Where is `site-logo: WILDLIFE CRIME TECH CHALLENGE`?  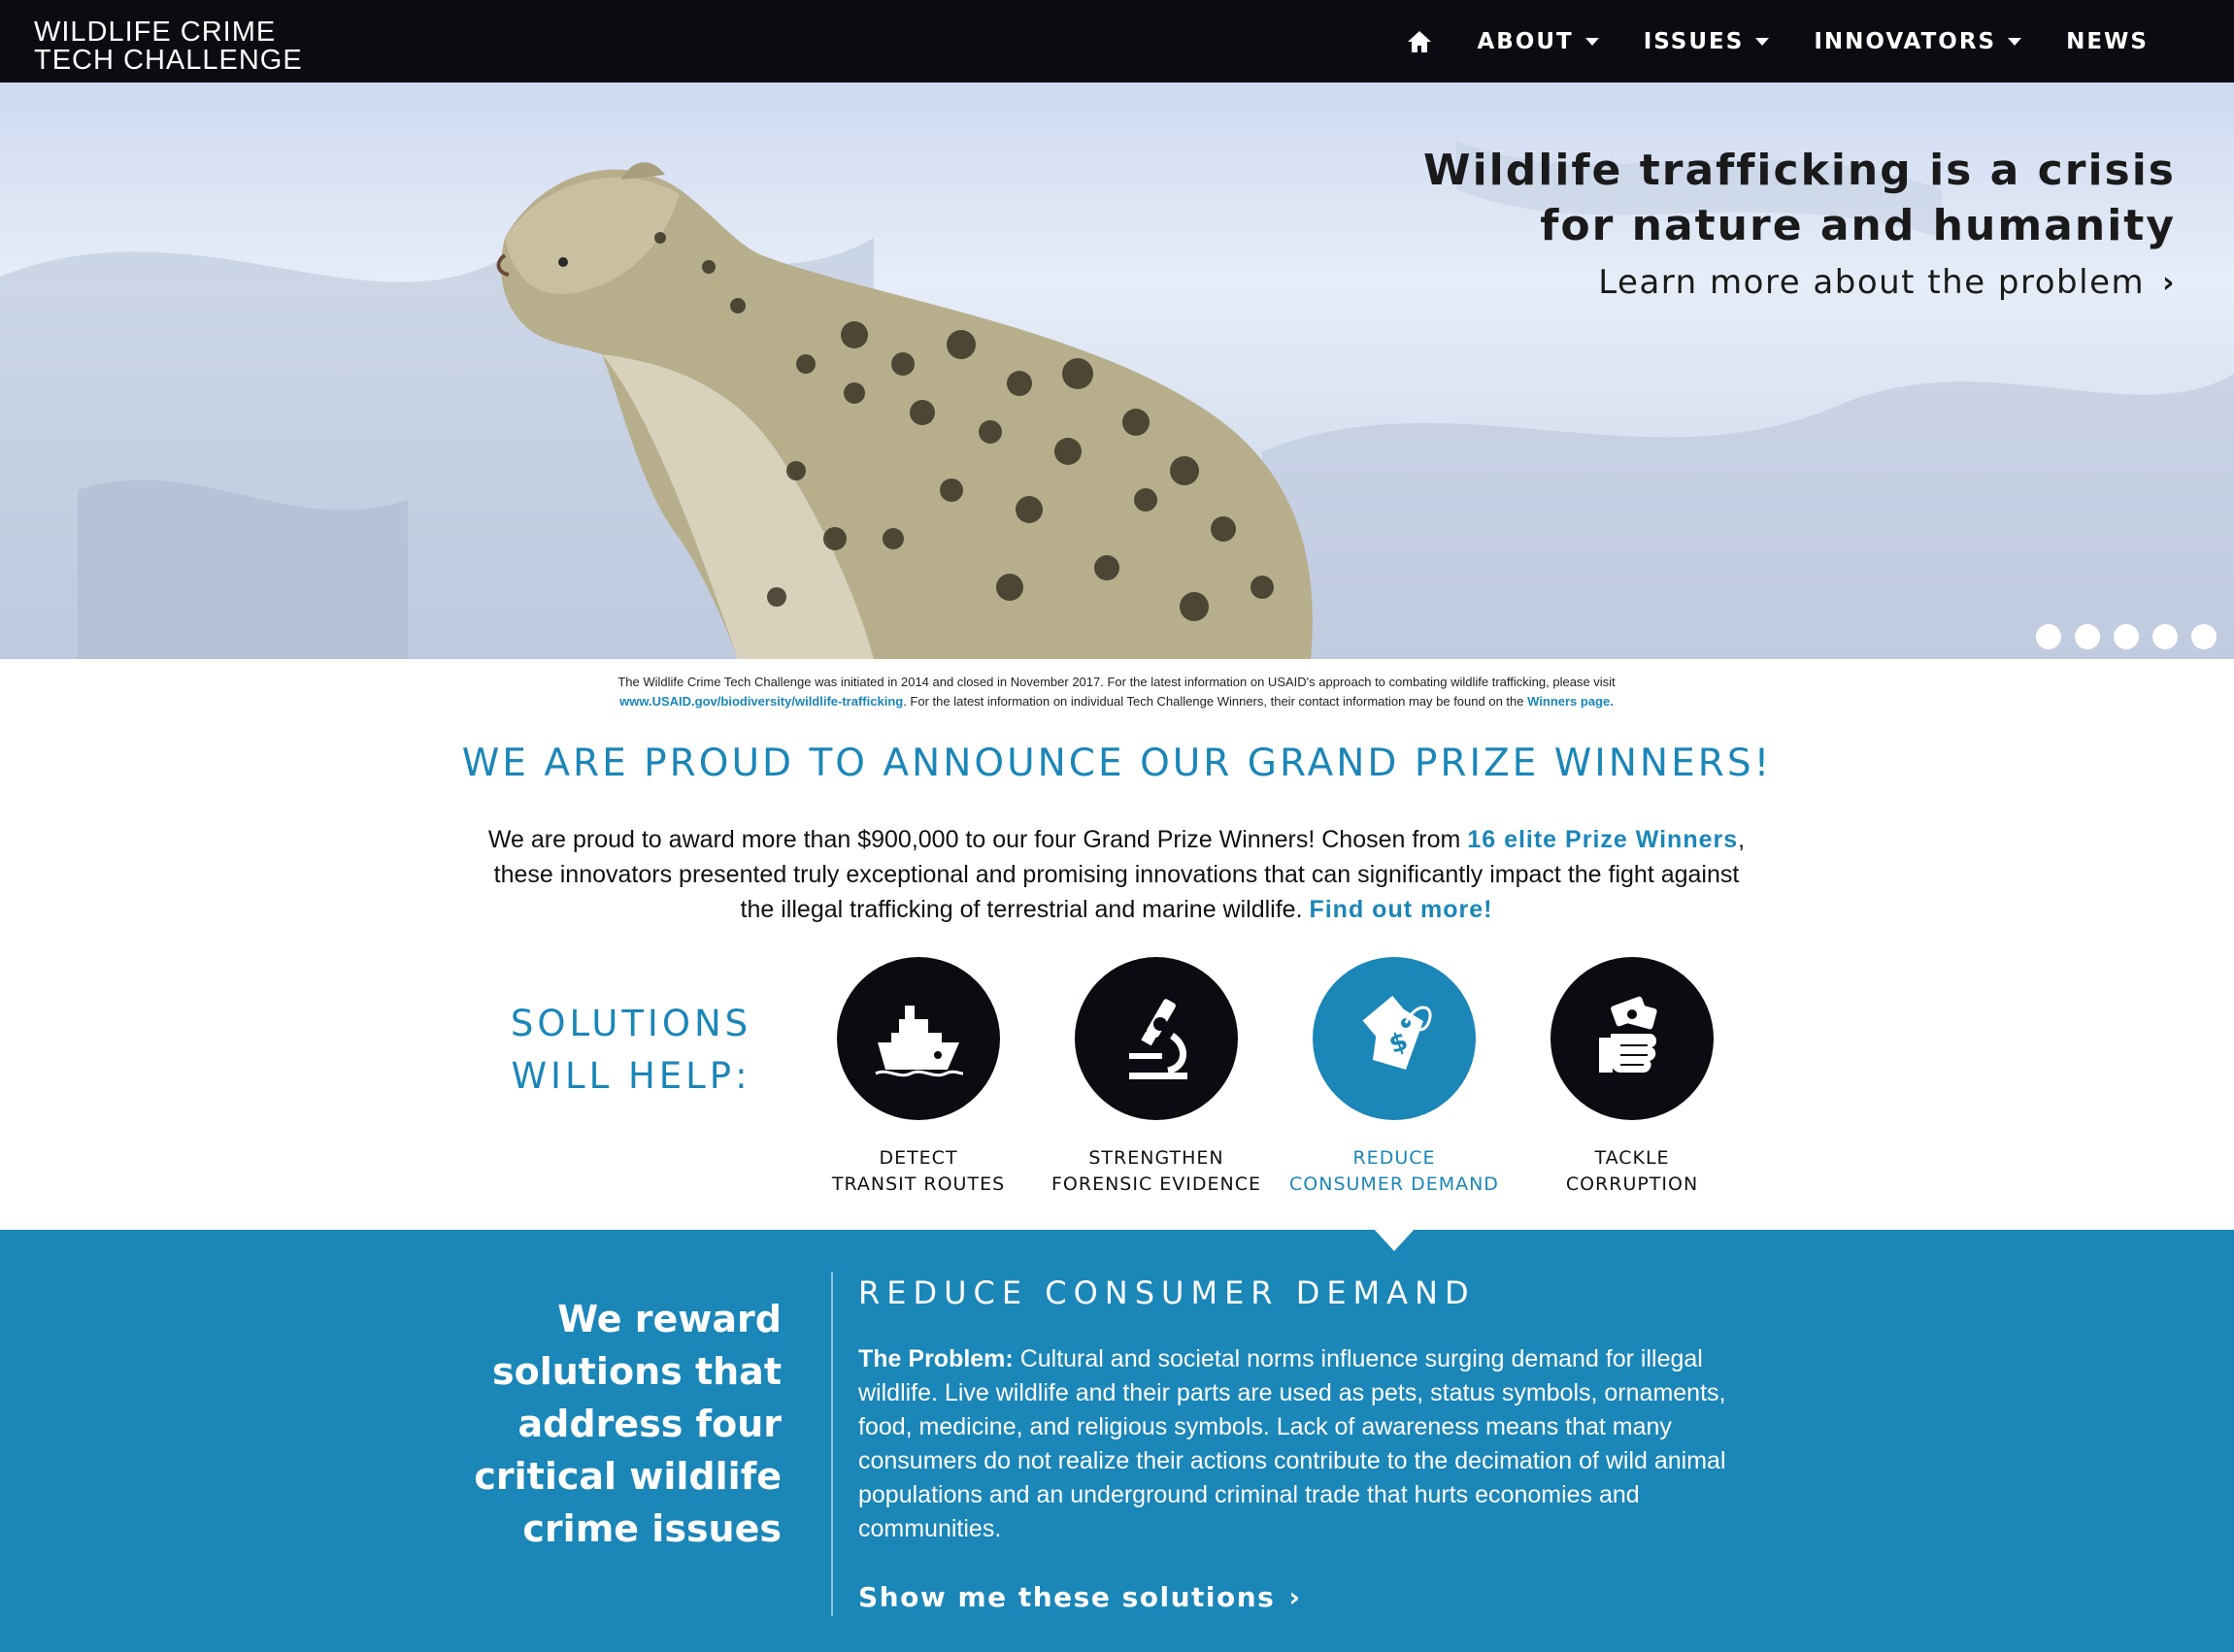
site-logo: WILDLIFE CRIME TECH CHALLENGE is located at coordinates (168, 47).